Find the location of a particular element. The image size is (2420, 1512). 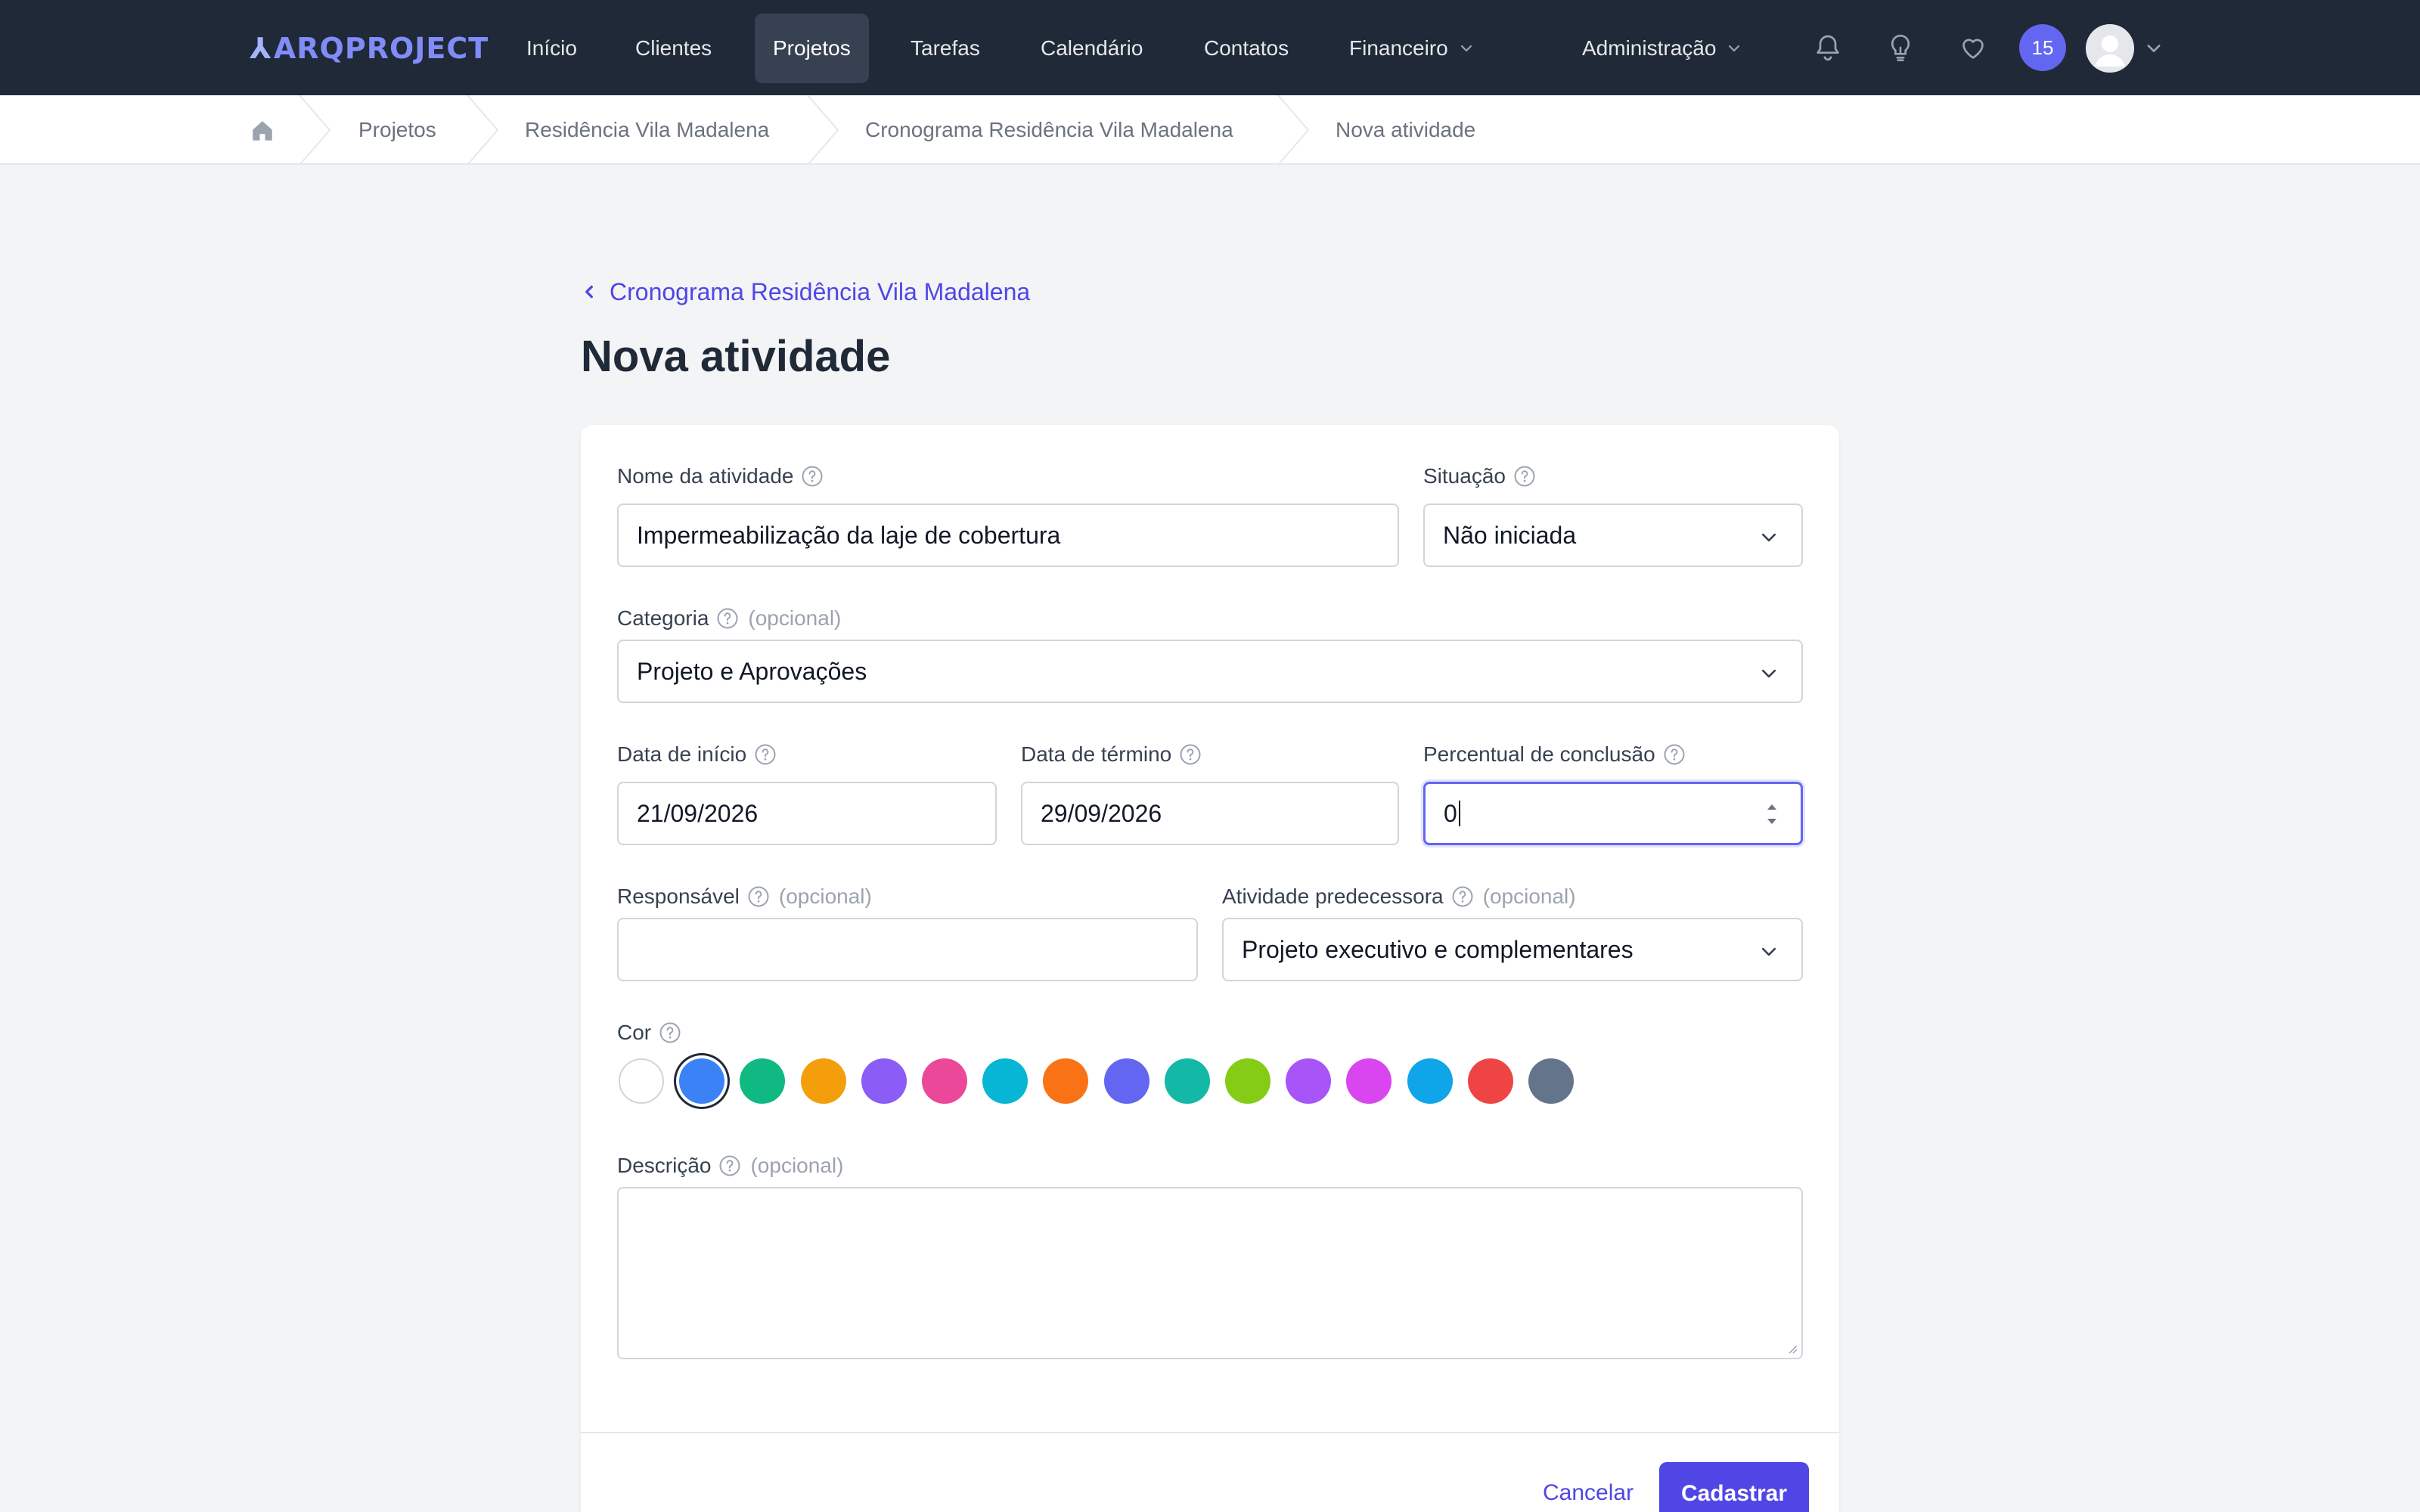

field-label-descricao: Descrição (opcional) is located at coordinates (730, 1166).